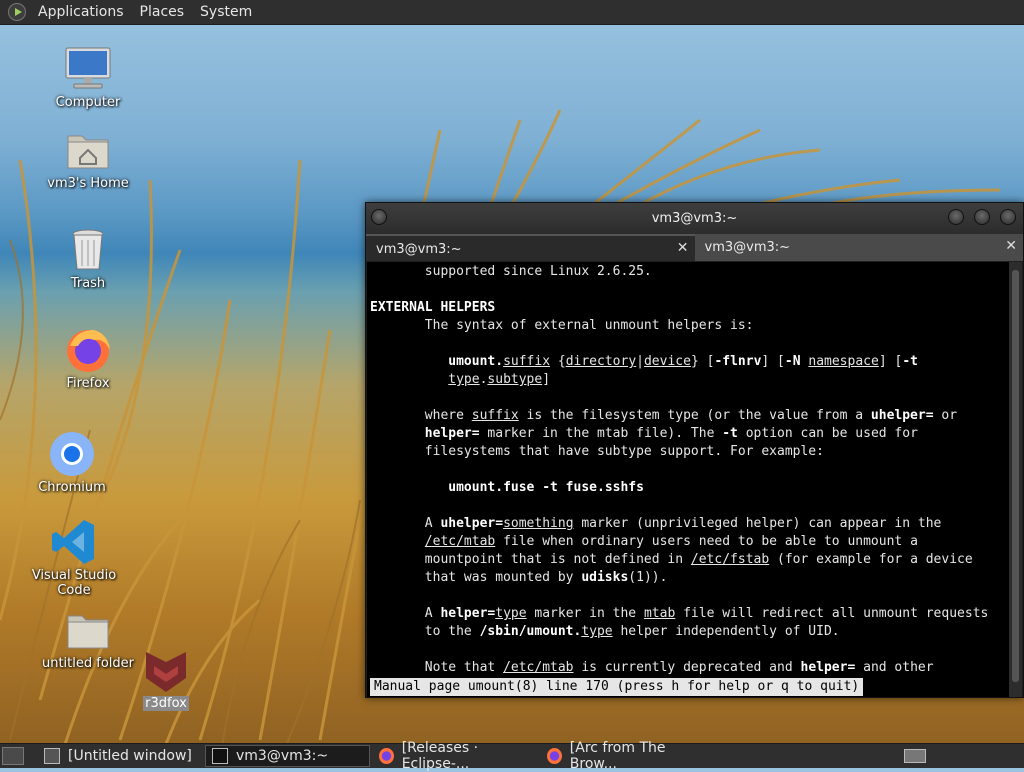  What do you see at coordinates (88, 630) in the screenshot?
I see `folder-icon` at bounding box center [88, 630].